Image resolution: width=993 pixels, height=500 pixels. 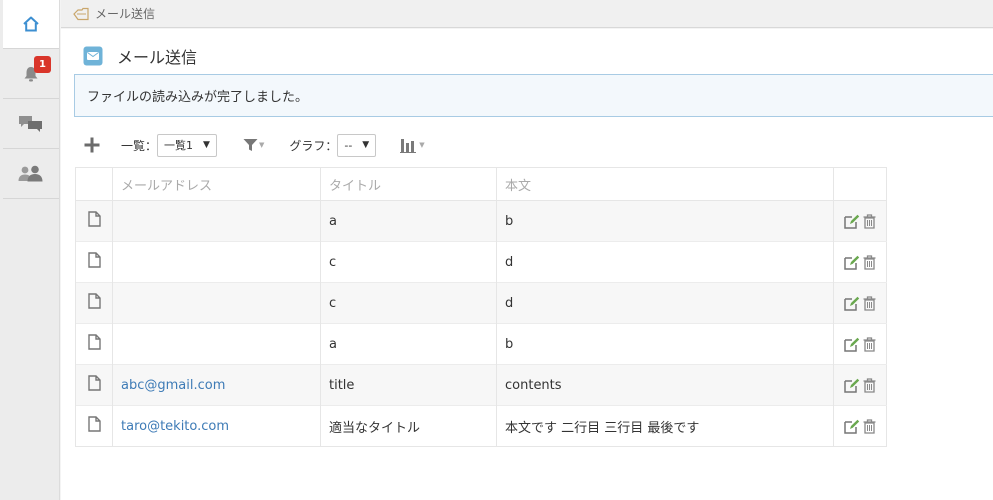 I want to click on filter-caret-icon: ▼, so click(x=261, y=145).